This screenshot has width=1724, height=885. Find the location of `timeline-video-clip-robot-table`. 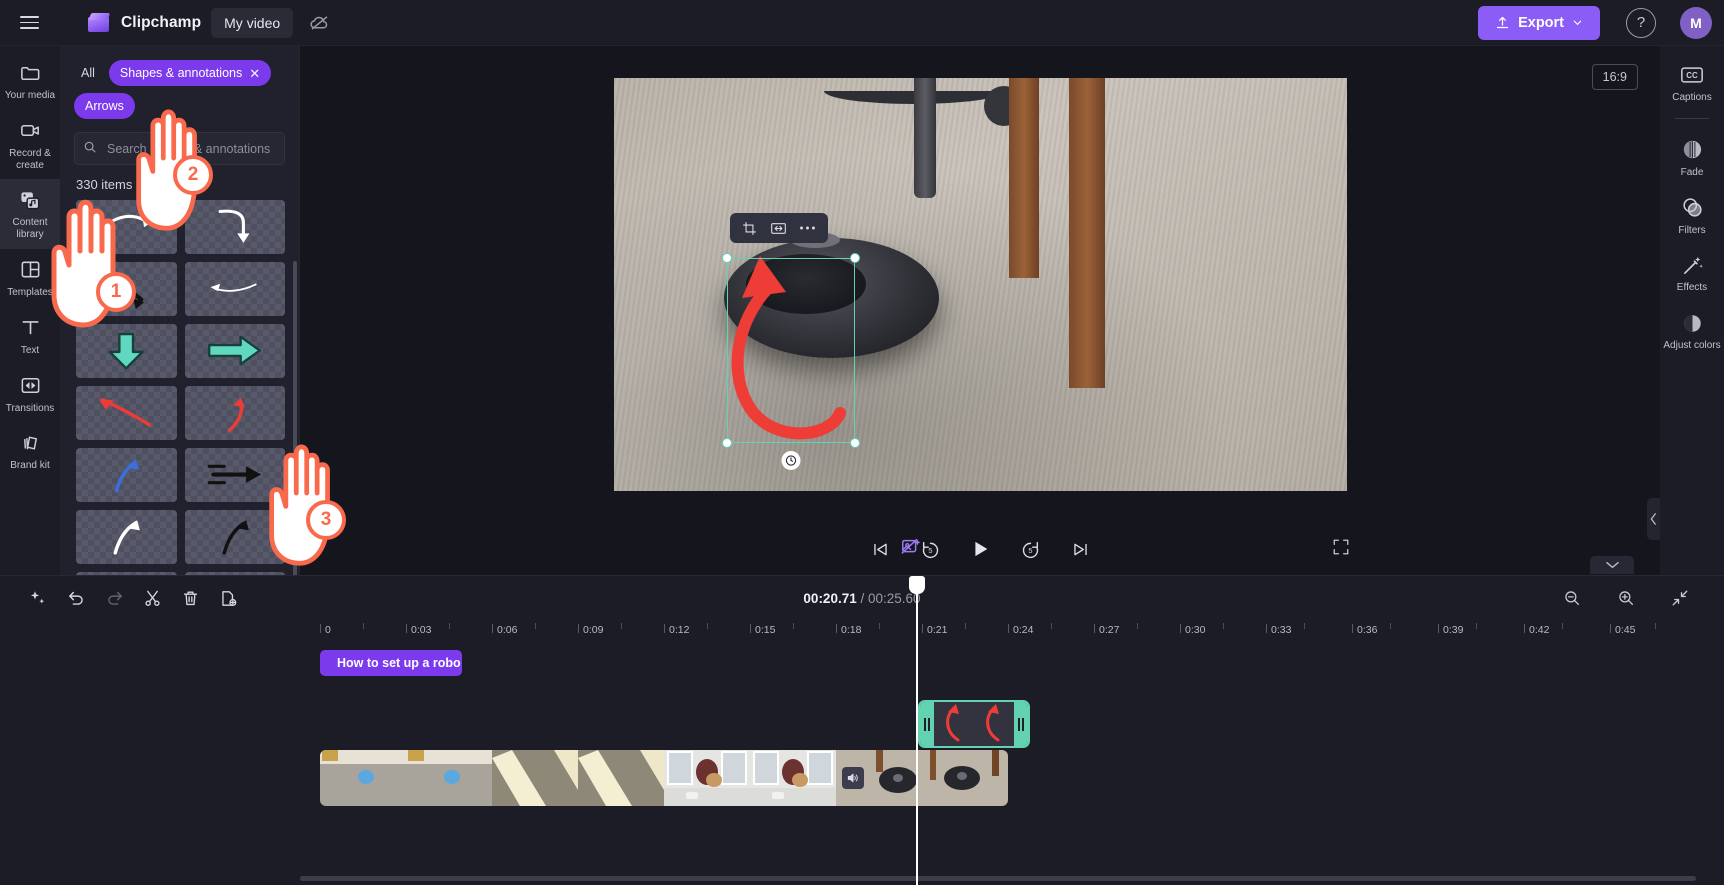

timeline-video-clip-robot-table is located at coordinates (922, 778).